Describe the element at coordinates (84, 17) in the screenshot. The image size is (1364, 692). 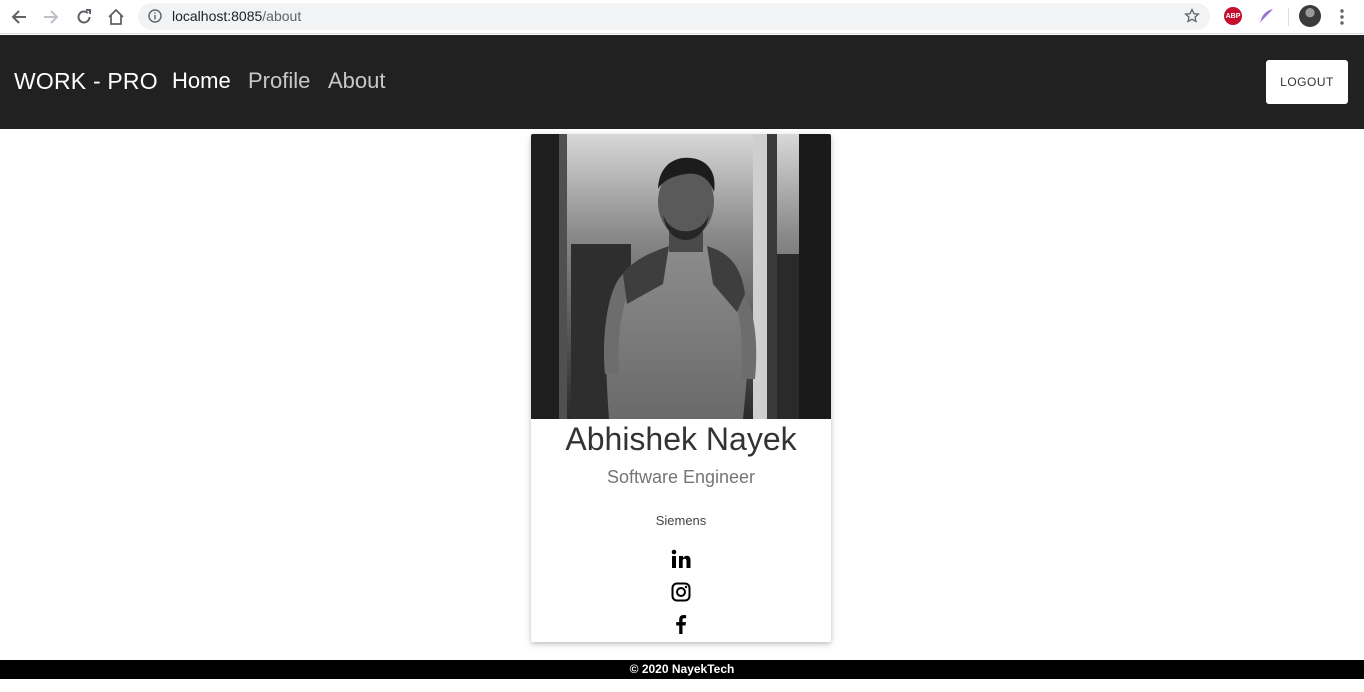
I see `reload-icon` at that location.